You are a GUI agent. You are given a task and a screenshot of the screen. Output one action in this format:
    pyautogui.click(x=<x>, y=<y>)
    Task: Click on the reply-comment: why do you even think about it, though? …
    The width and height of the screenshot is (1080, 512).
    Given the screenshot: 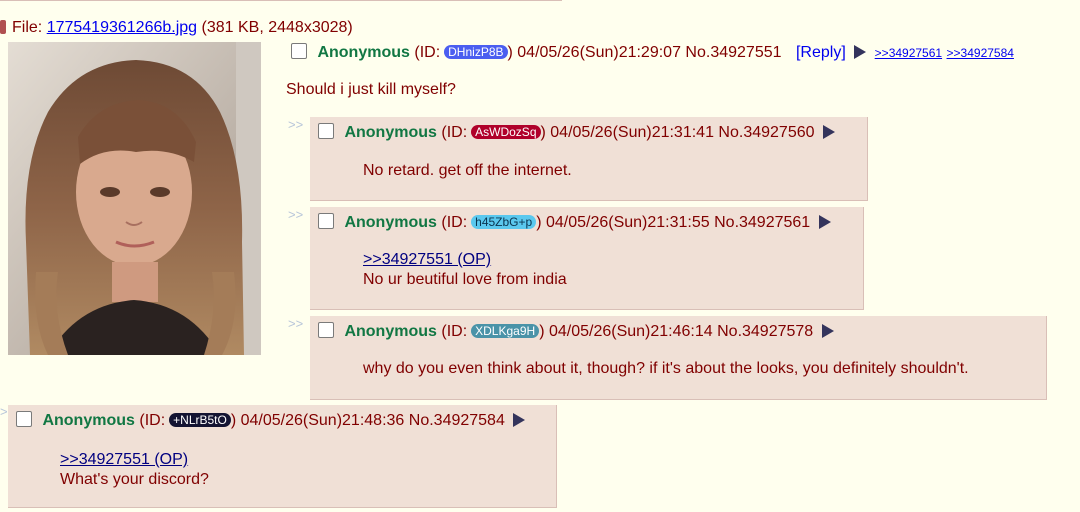 What is the action you would take?
    pyautogui.click(x=666, y=368)
    